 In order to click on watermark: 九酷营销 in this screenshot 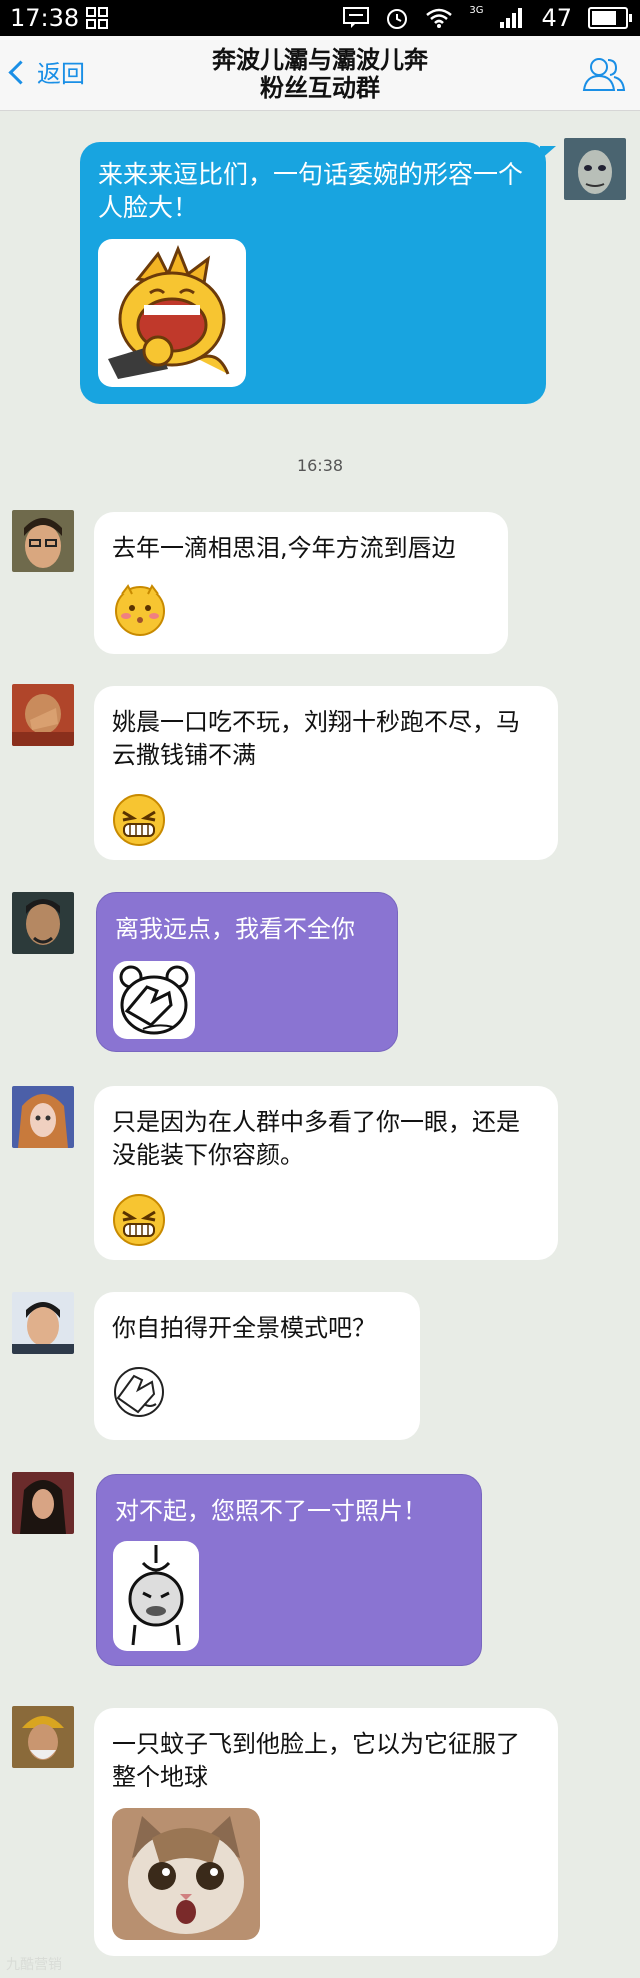, I will do `click(34, 1965)`.